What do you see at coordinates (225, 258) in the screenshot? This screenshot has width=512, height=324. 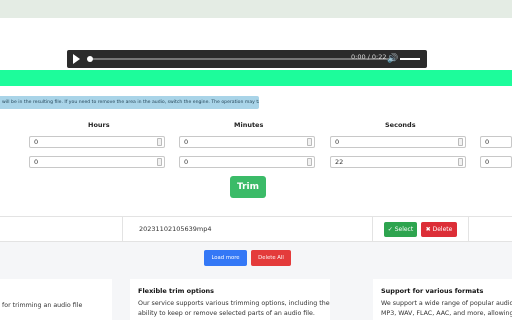 I see `load-more-button: Load more` at bounding box center [225, 258].